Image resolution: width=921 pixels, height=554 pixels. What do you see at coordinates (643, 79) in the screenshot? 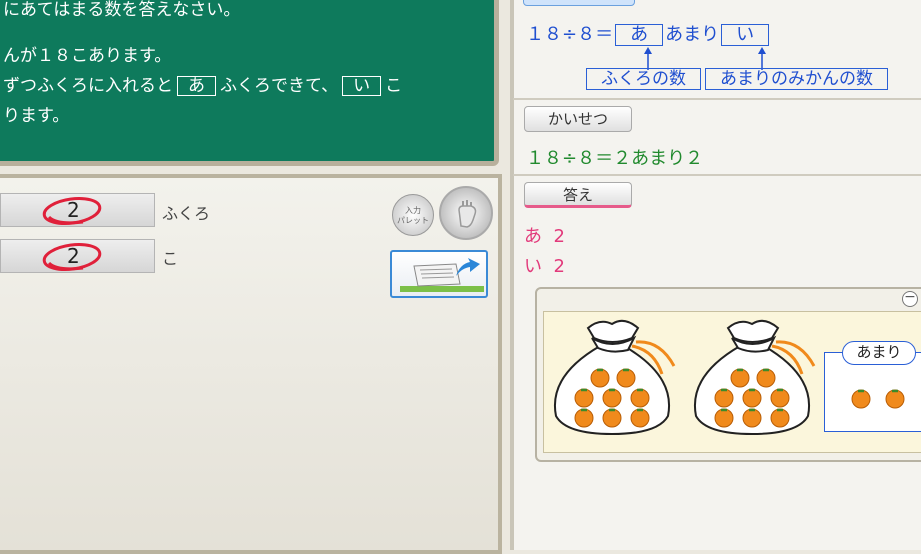
I see `label-bag-count: ふくろの数` at bounding box center [643, 79].